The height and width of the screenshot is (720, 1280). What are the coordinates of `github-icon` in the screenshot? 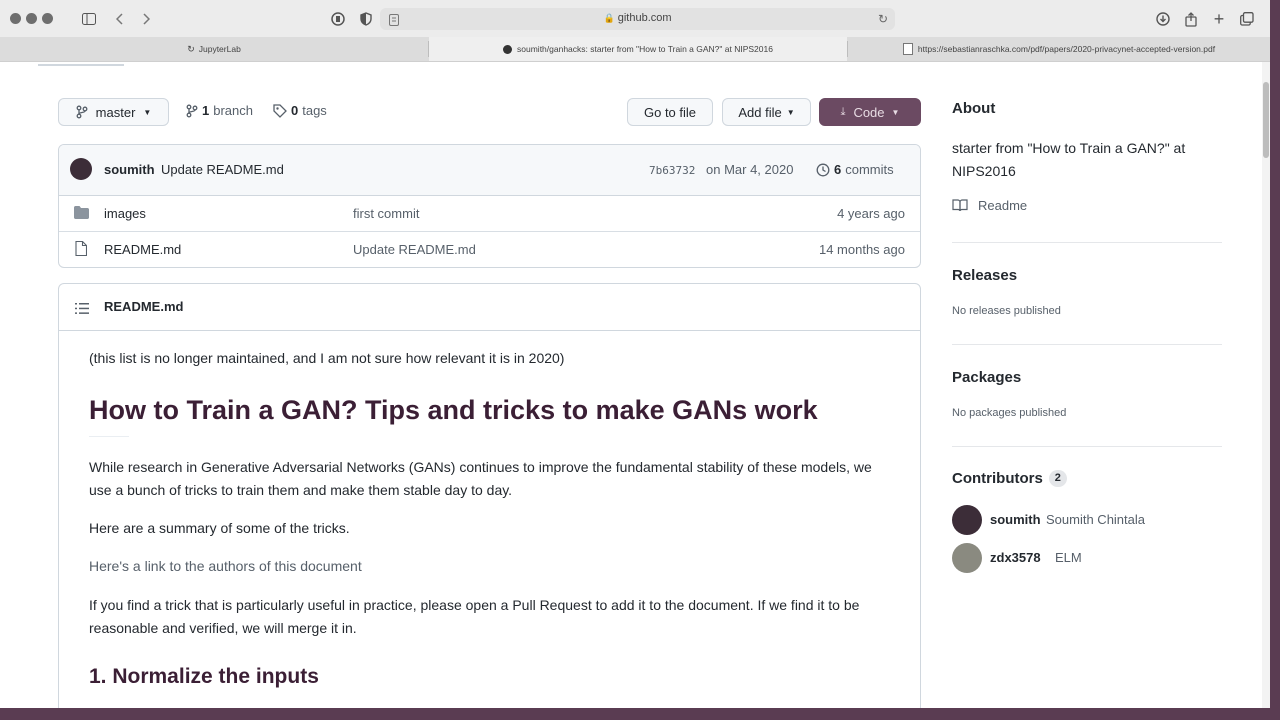 It's located at (508, 49).